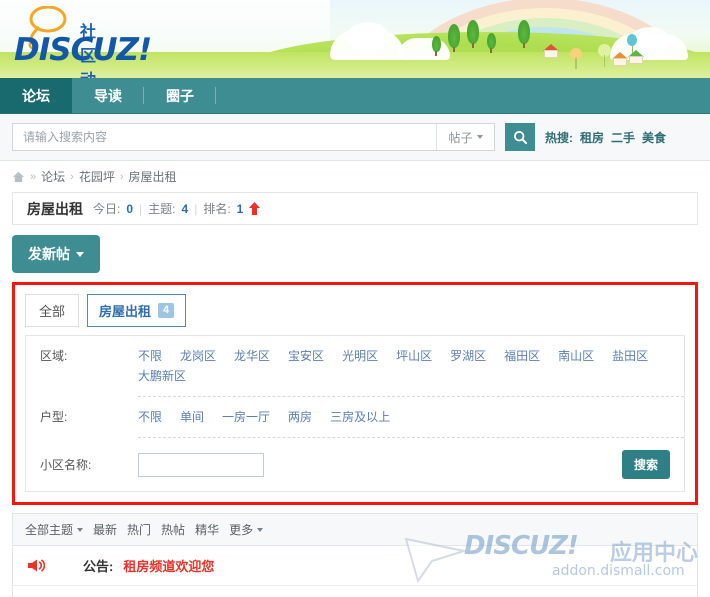 This screenshot has width=710, height=597. Describe the element at coordinates (137, 310) in the screenshot. I see `filter-tab-rental: 房屋出租 4` at that location.